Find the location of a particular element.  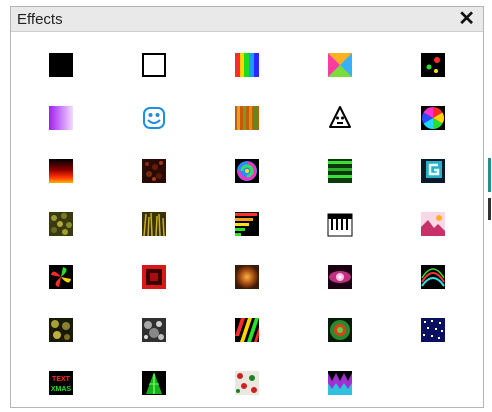

background-window-edge-dark is located at coordinates (489, 209).